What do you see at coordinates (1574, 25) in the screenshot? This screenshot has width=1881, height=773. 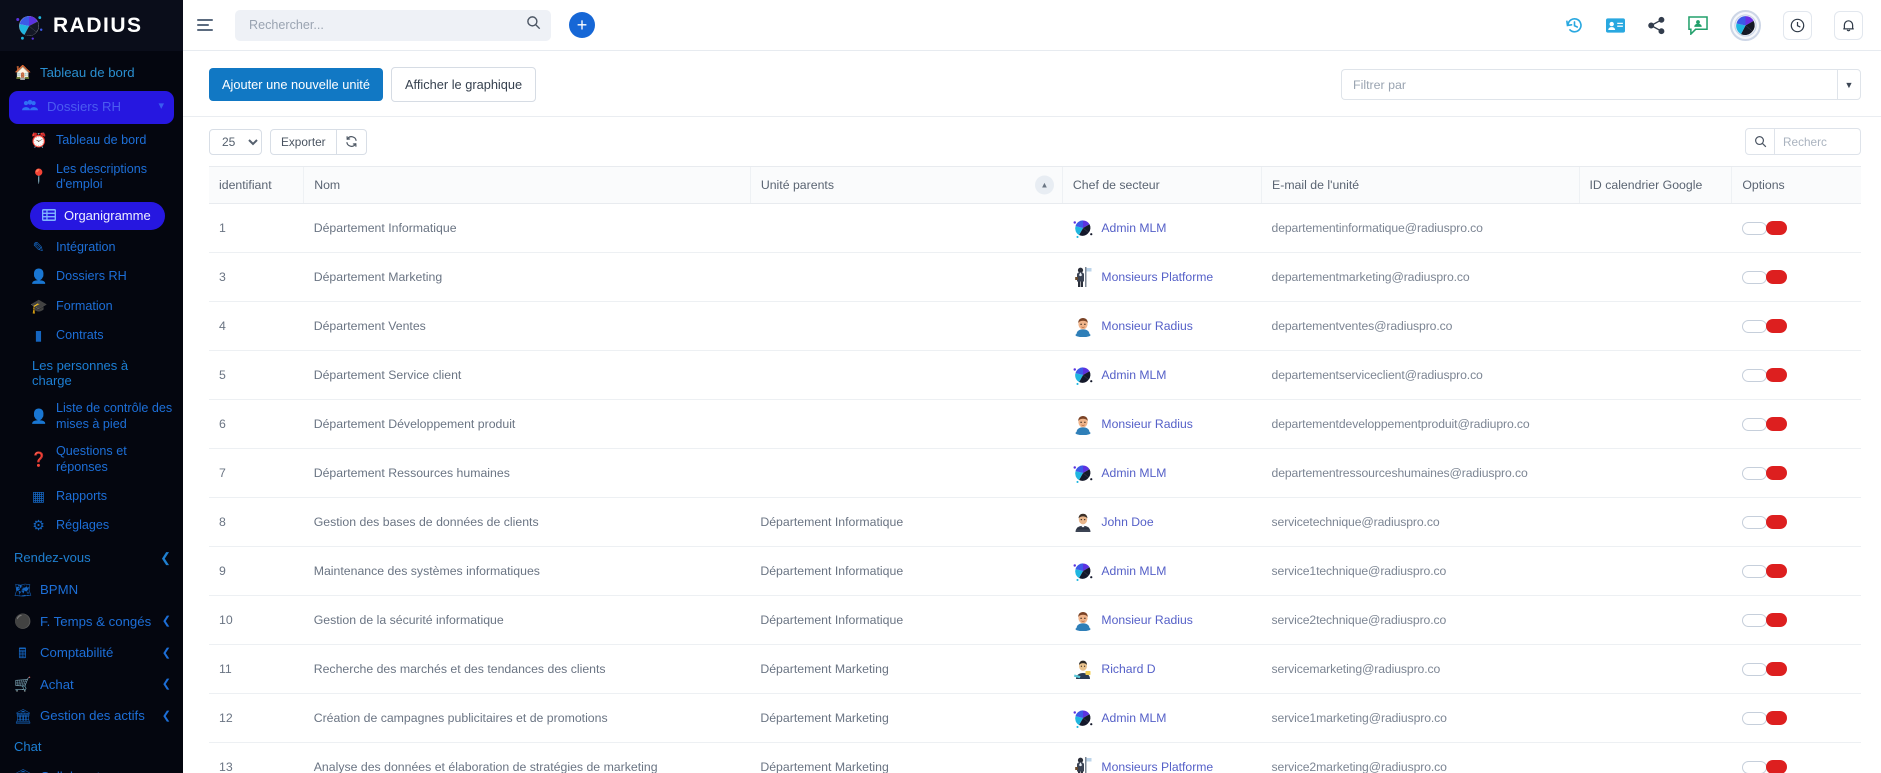 I see `history-icon` at bounding box center [1574, 25].